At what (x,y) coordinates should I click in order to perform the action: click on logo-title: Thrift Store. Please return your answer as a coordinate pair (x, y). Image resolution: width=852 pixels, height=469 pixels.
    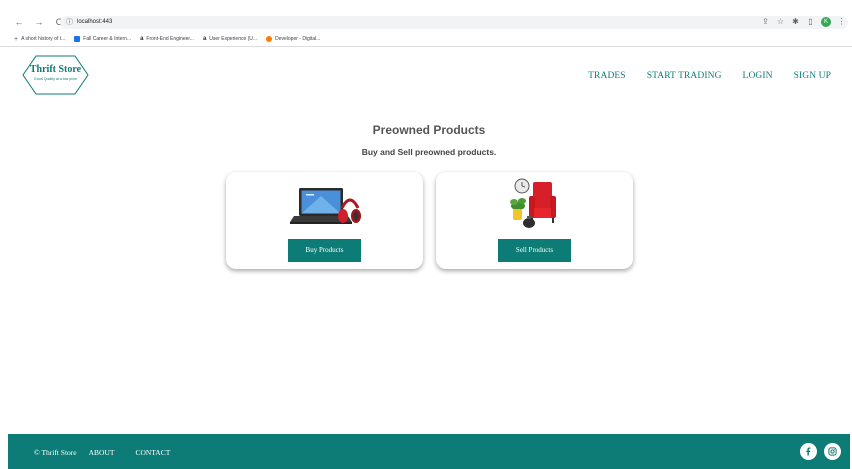
    Looking at the image, I should click on (55, 69).